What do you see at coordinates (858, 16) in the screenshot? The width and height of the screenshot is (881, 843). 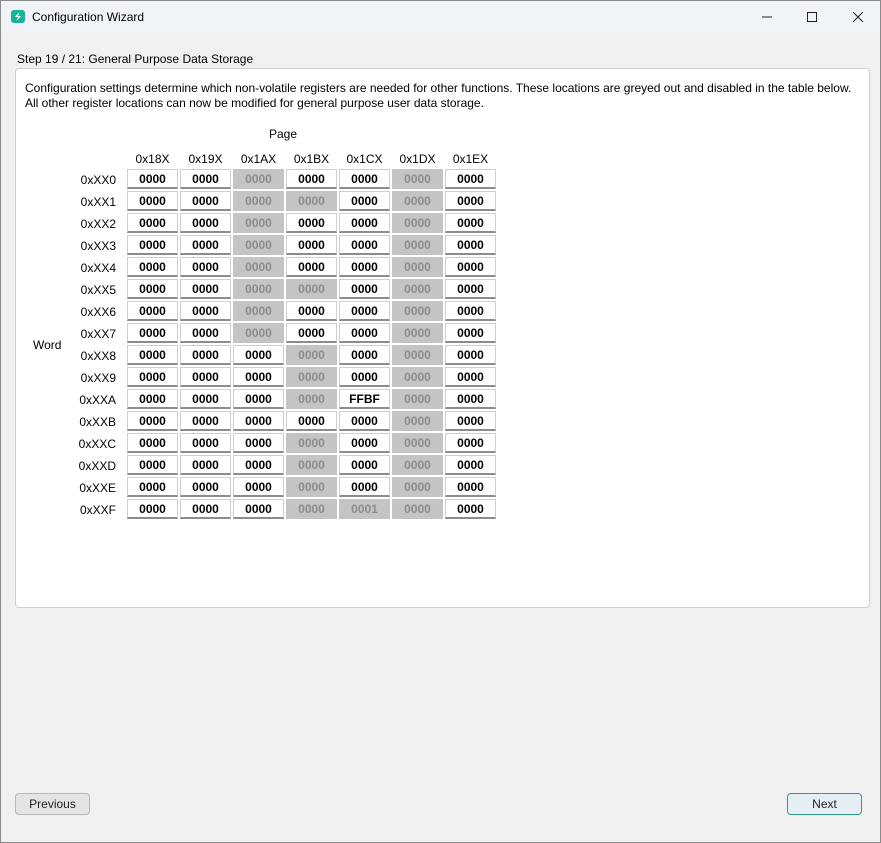 I see `close-button` at bounding box center [858, 16].